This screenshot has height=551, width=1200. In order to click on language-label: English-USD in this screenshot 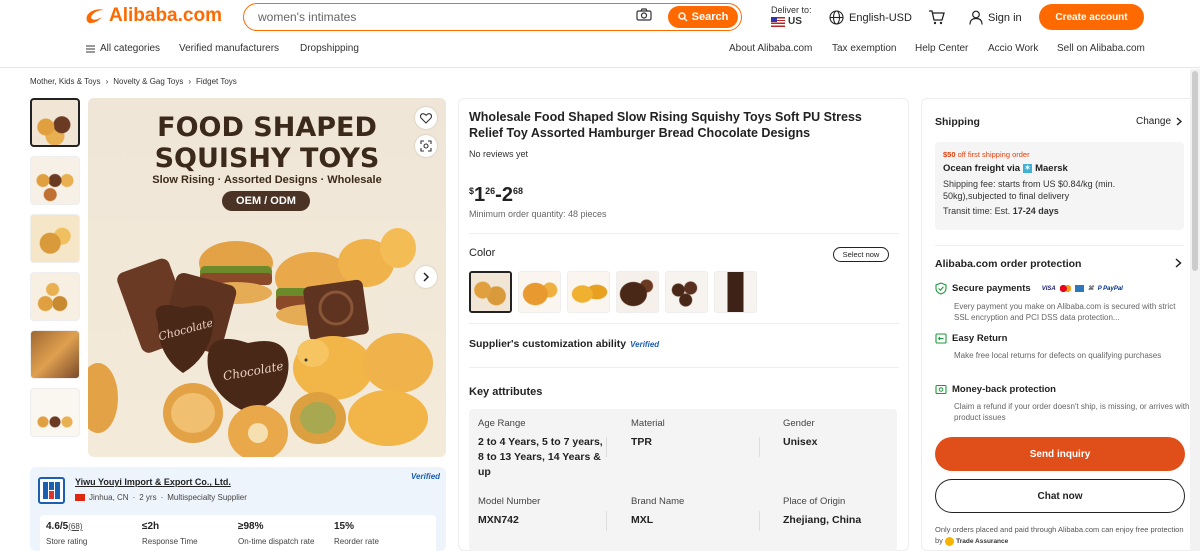, I will do `click(880, 17)`.